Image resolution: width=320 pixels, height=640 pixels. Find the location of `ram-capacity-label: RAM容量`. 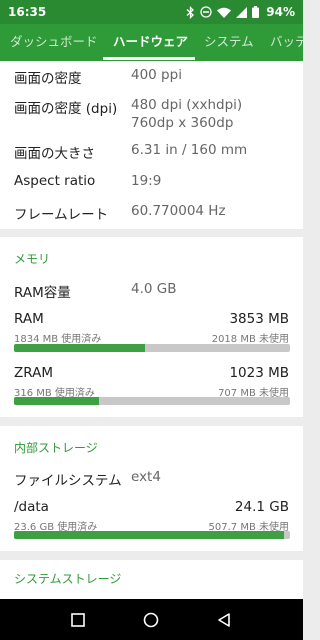

ram-capacity-label: RAM容量 is located at coordinates (42, 293).